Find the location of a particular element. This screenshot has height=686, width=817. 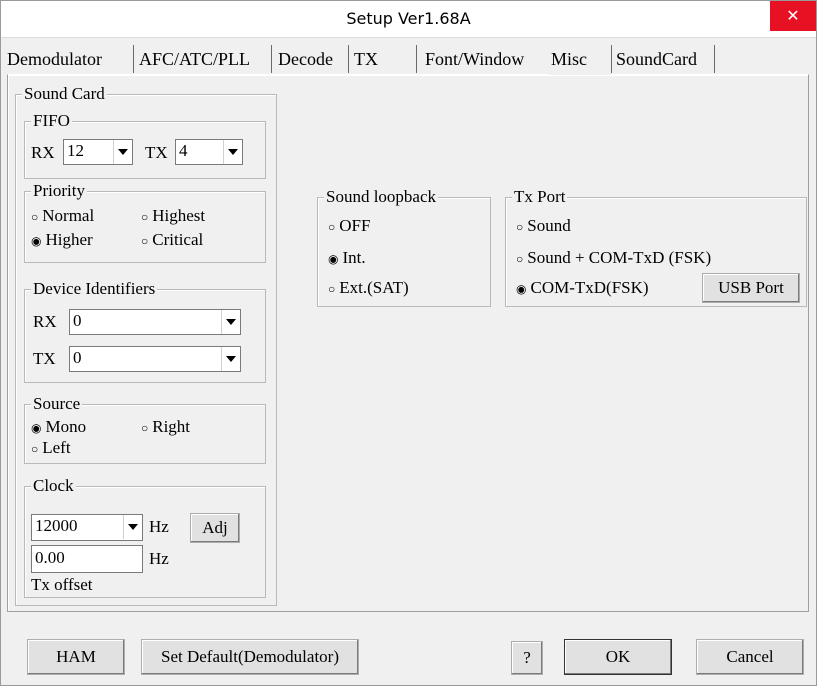

fifo-rx-value: 12 is located at coordinates (75, 150).